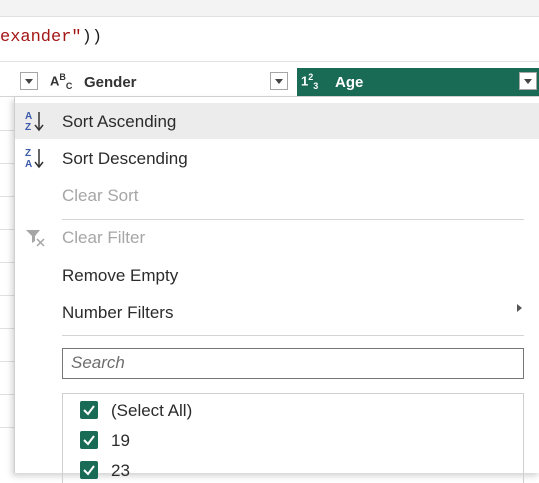  Describe the element at coordinates (171, 82) in the screenshot. I see `column-header-gender: ABC Gender` at that location.